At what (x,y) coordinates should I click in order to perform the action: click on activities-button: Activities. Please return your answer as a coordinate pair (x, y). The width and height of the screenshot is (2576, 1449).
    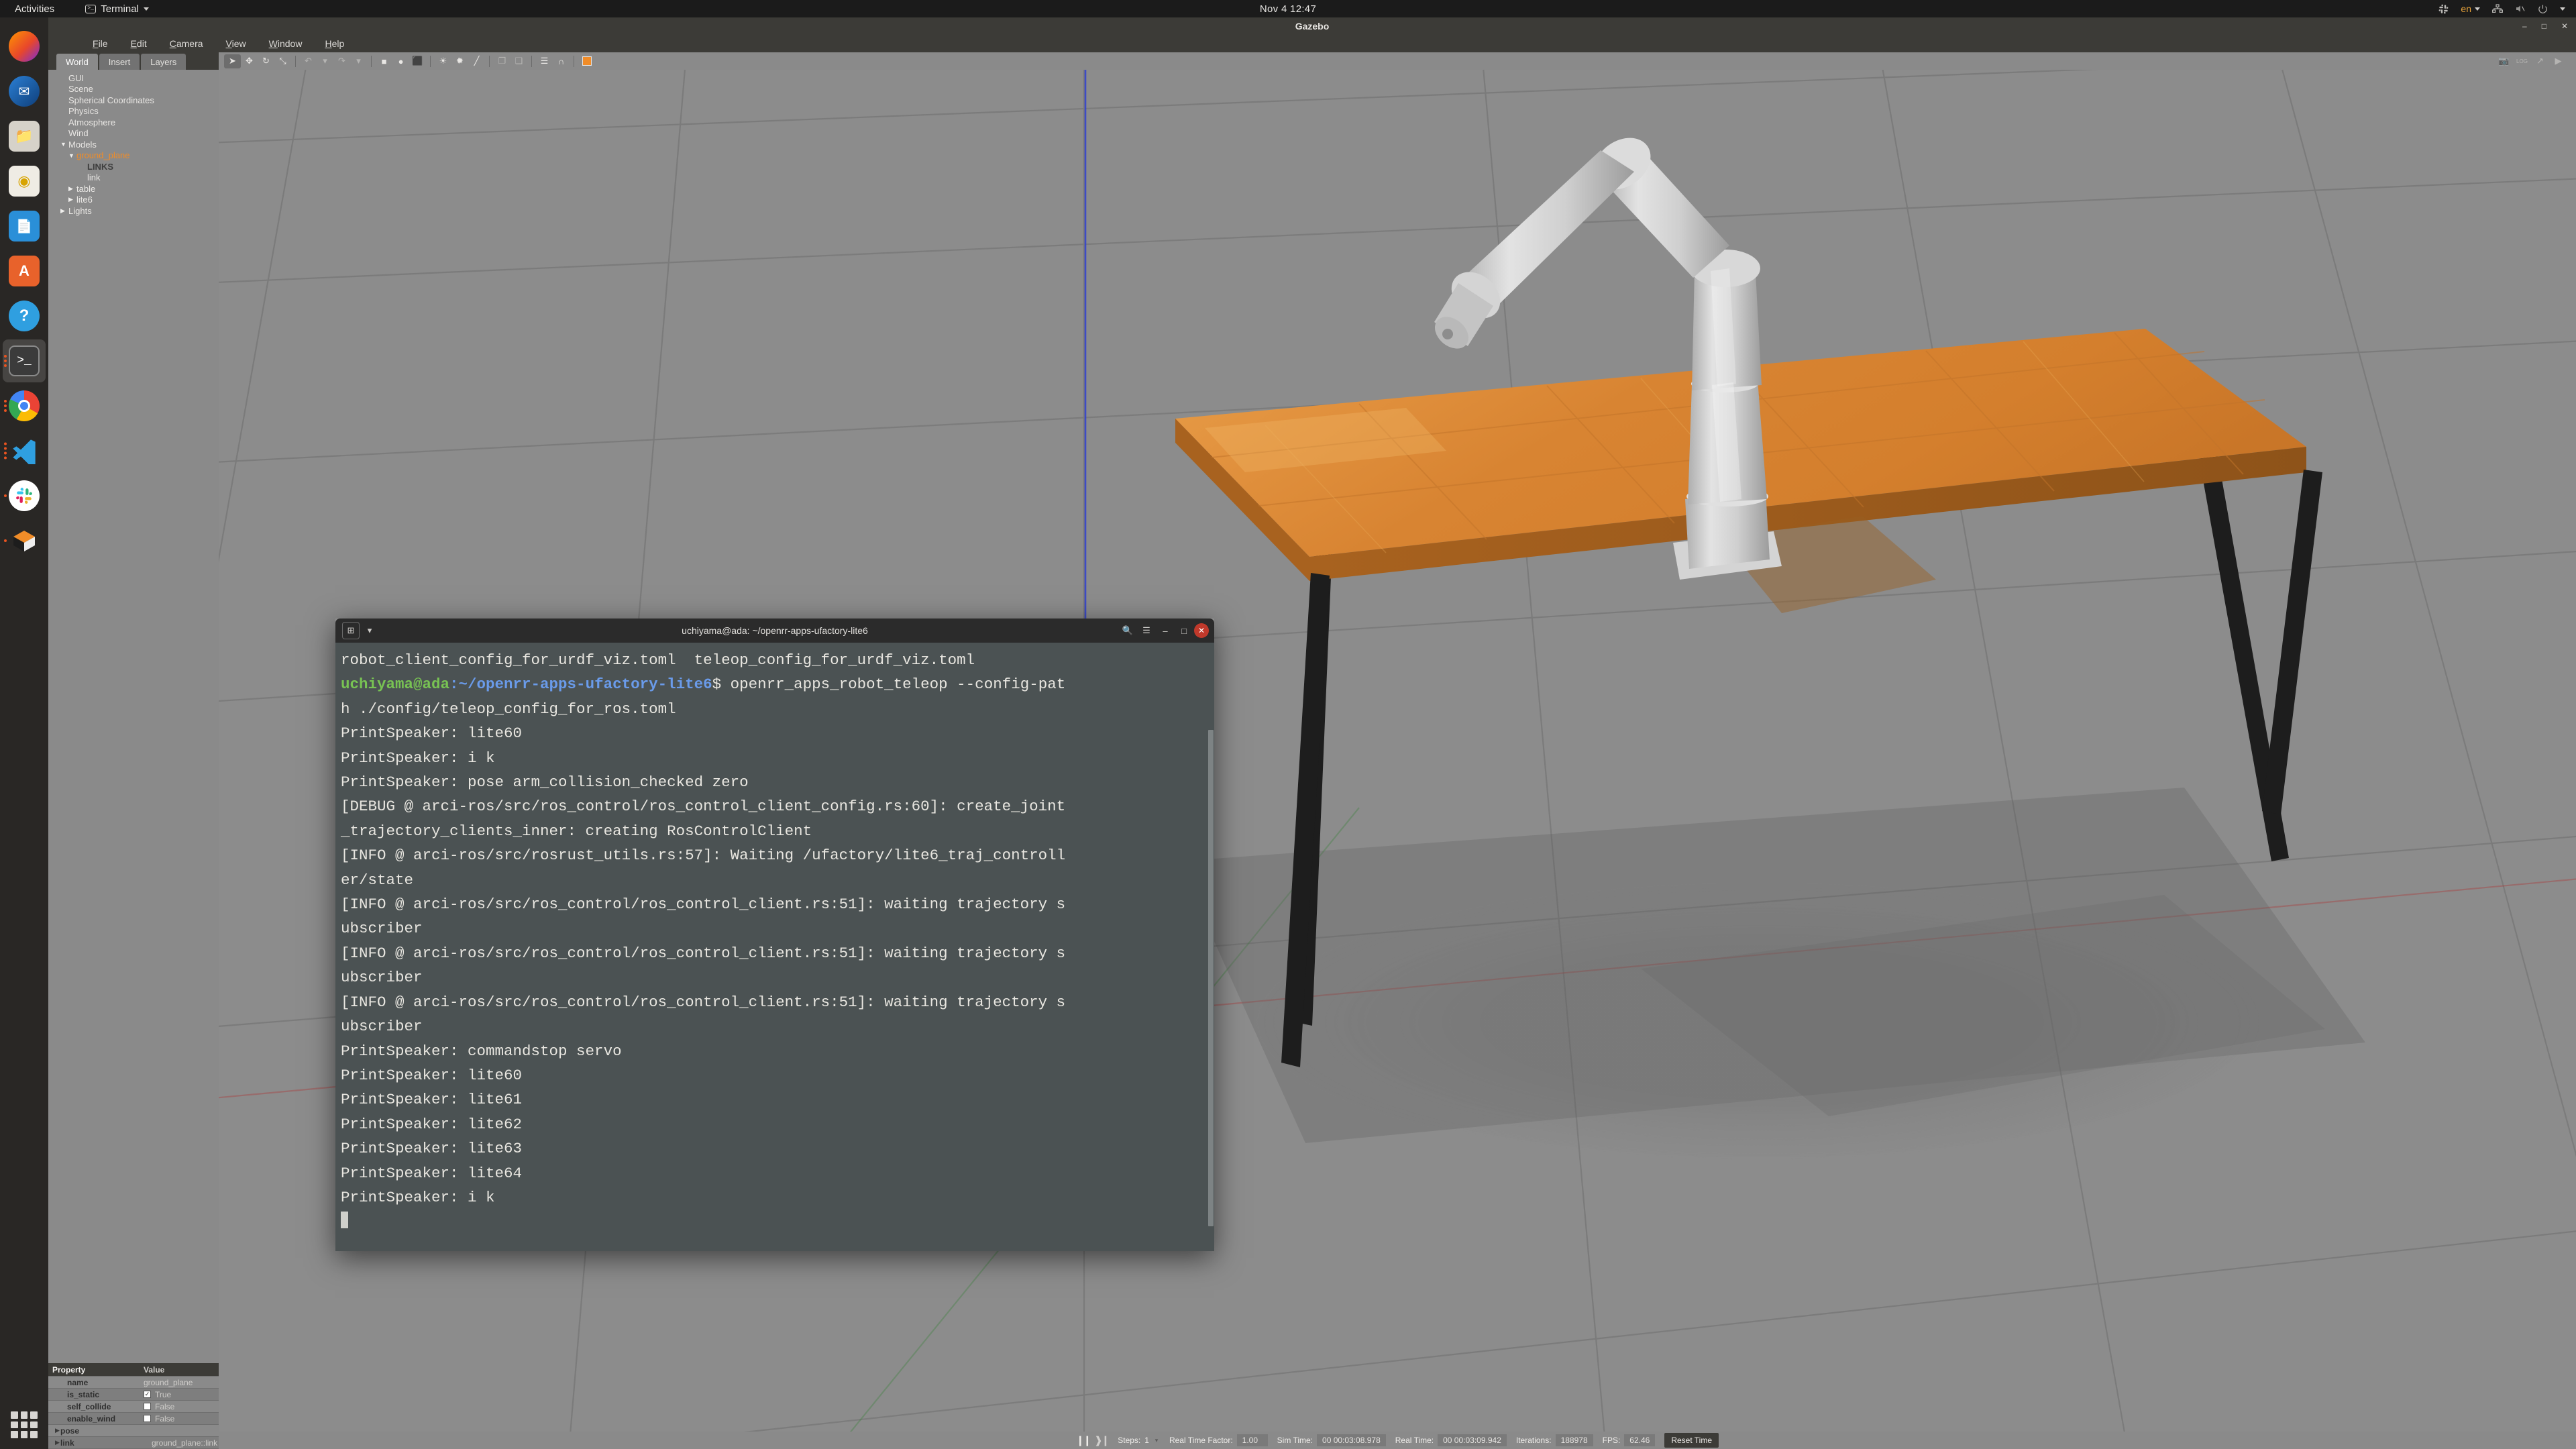
    Looking at the image, I should click on (34, 9).